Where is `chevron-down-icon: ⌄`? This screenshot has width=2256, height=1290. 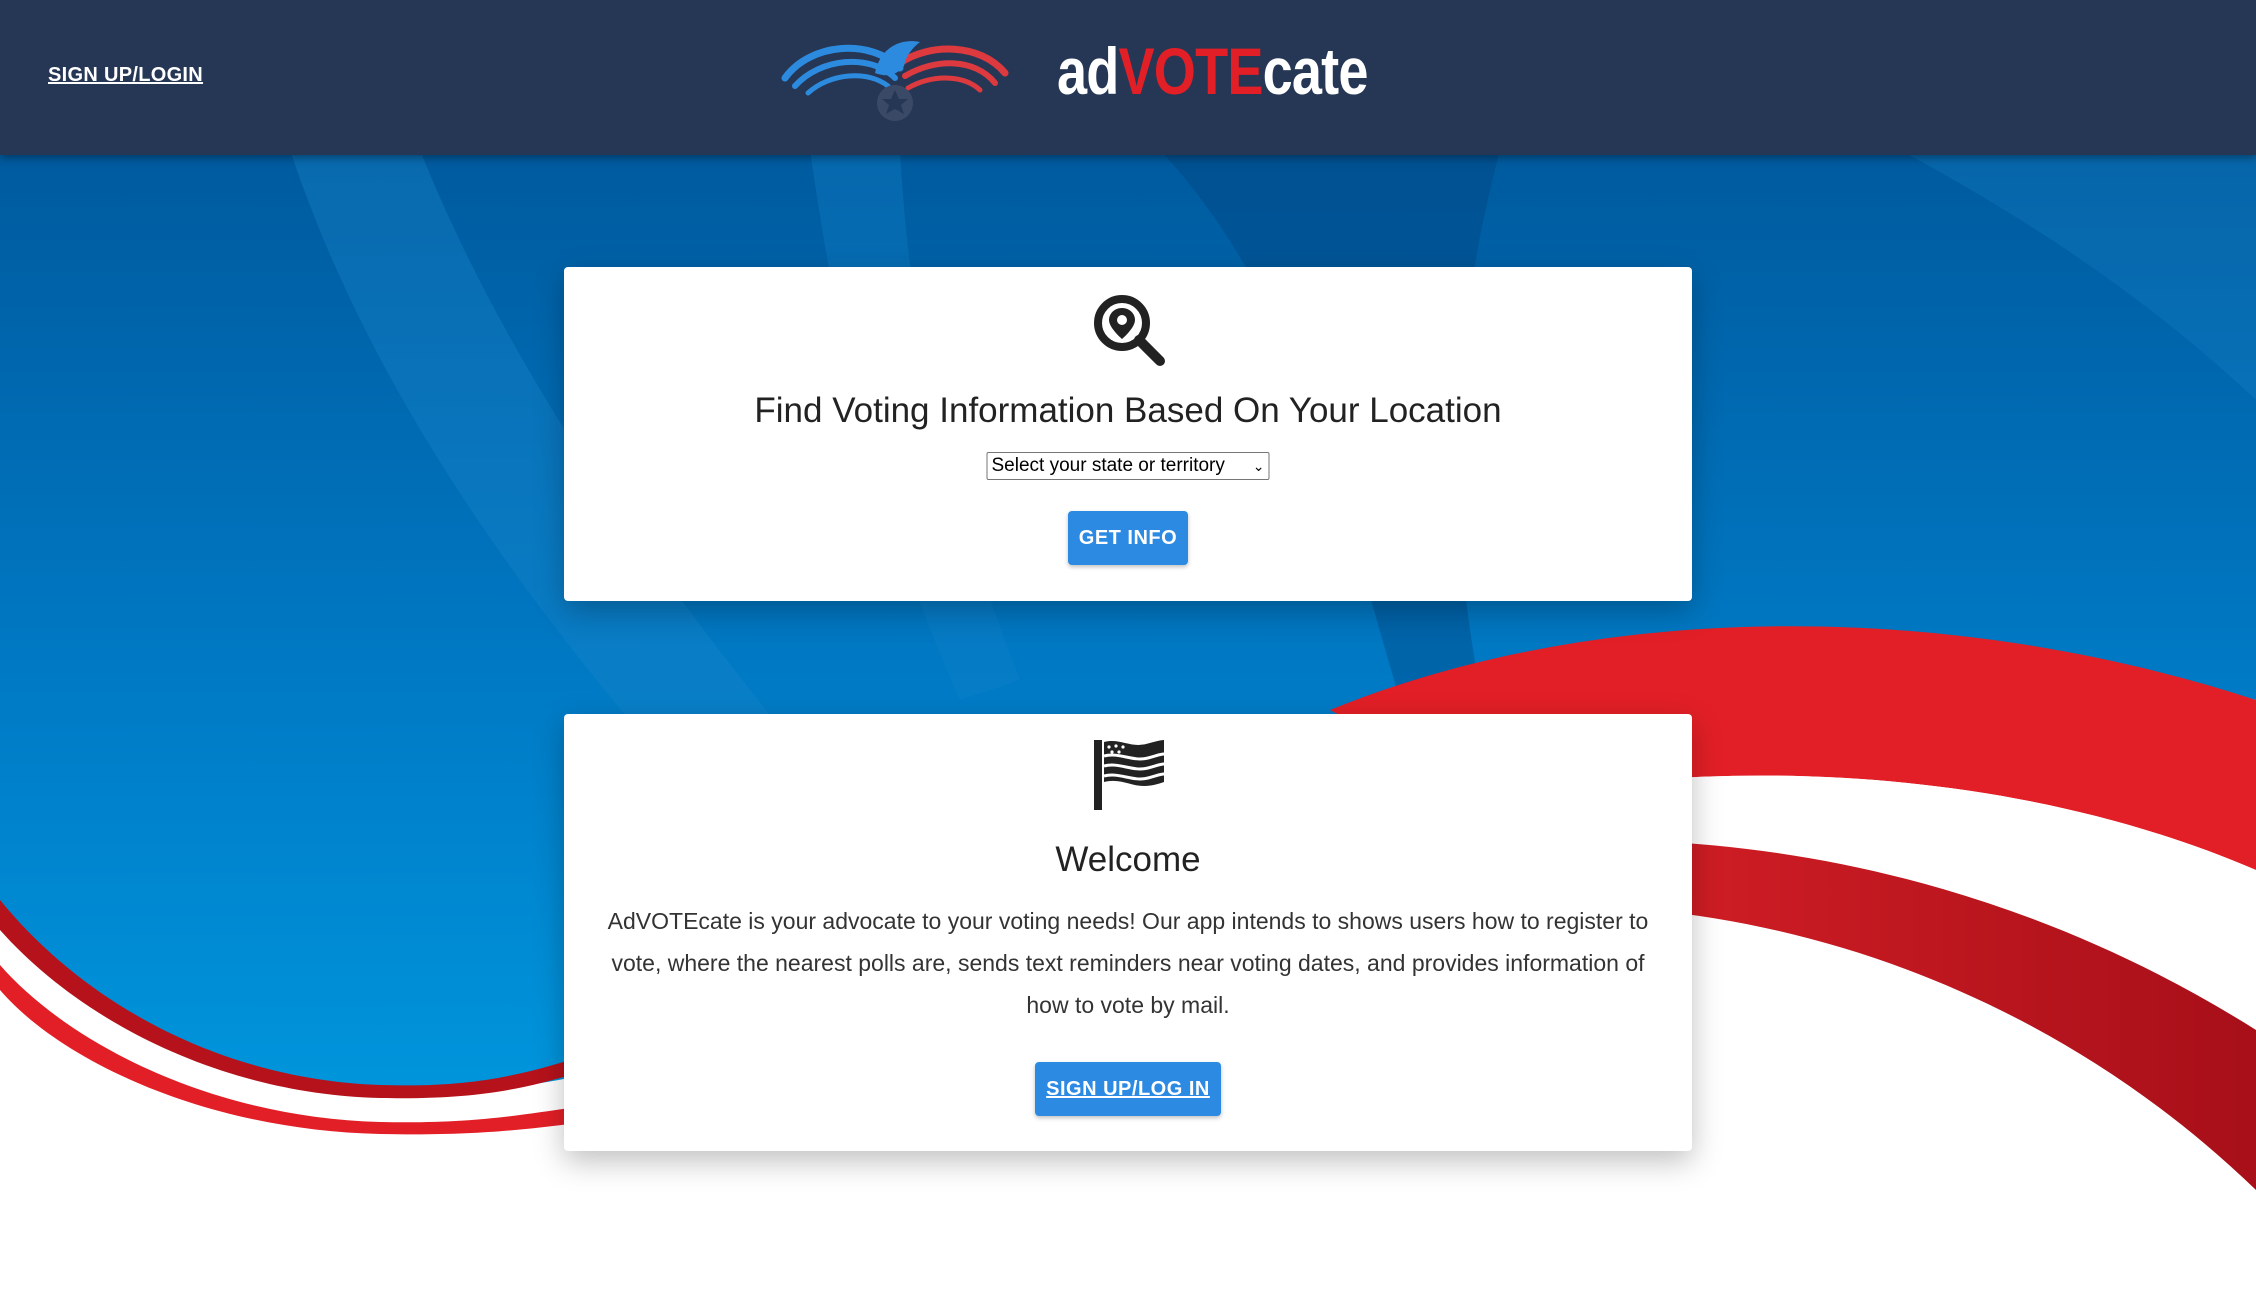
chevron-down-icon: ⌄ is located at coordinates (1258, 465).